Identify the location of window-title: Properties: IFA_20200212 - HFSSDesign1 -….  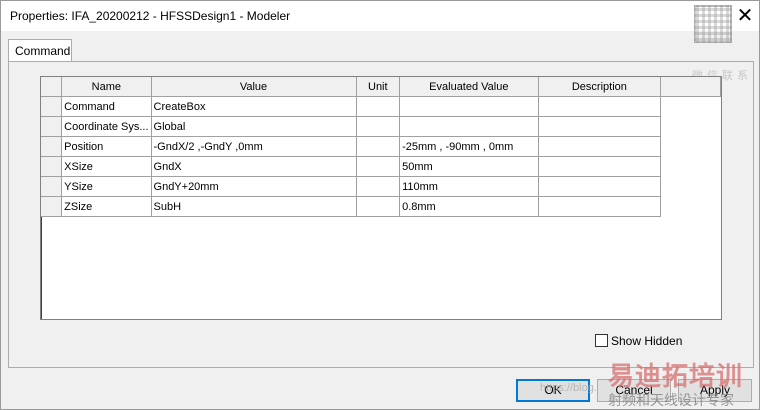
(150, 16).